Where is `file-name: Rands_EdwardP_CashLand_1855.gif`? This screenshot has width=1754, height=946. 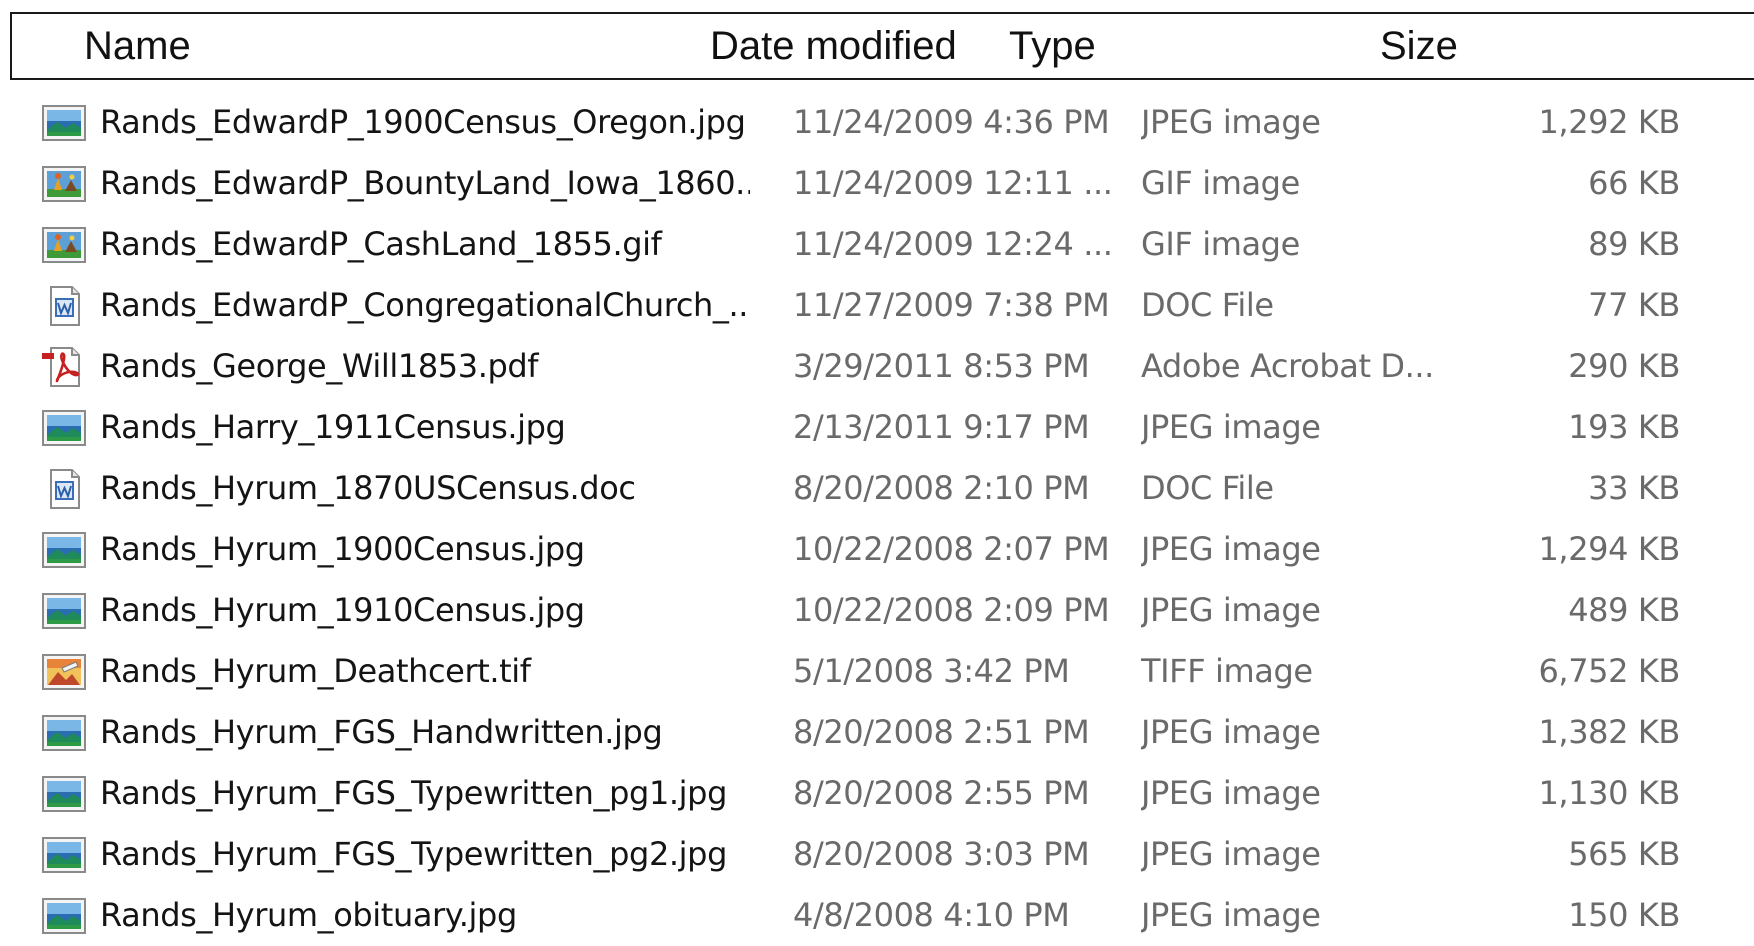
file-name: Rands_EdwardP_CashLand_1855.gif is located at coordinates (381, 244).